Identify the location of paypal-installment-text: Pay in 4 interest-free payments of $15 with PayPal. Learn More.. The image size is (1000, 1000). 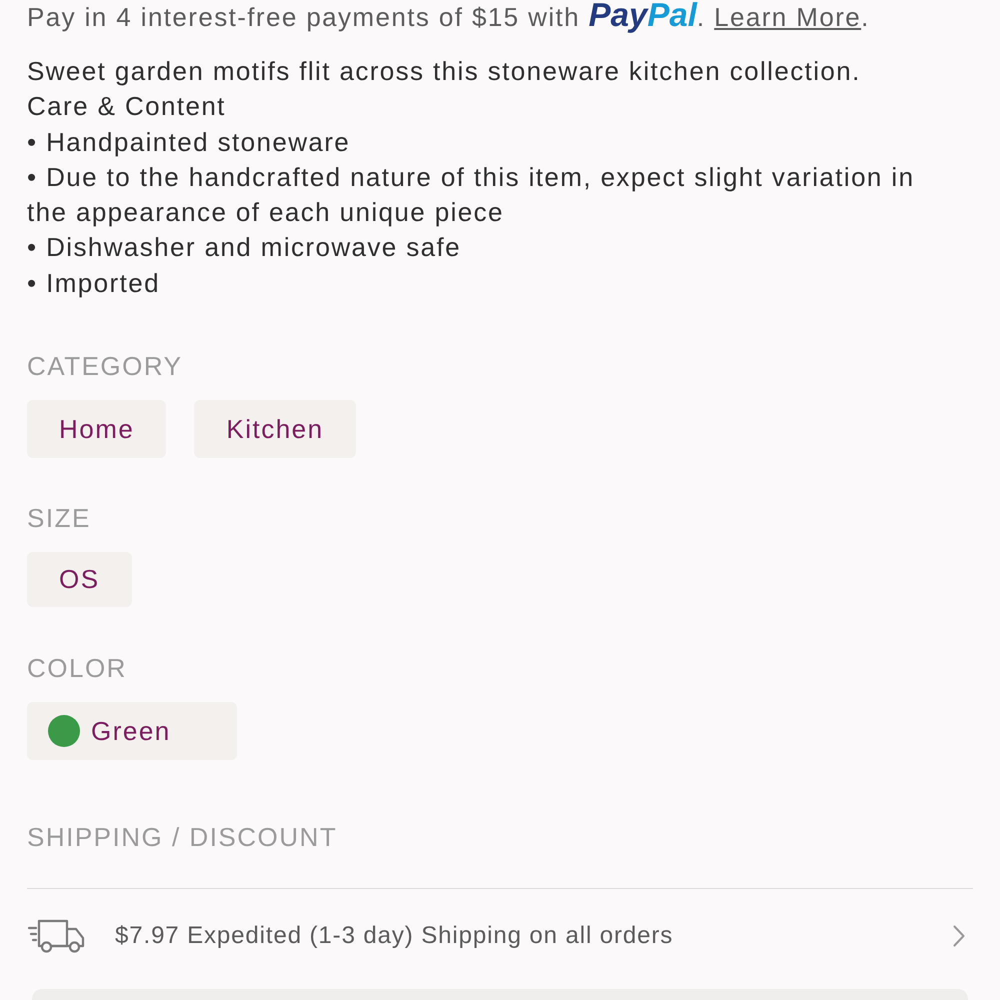
(448, 16).